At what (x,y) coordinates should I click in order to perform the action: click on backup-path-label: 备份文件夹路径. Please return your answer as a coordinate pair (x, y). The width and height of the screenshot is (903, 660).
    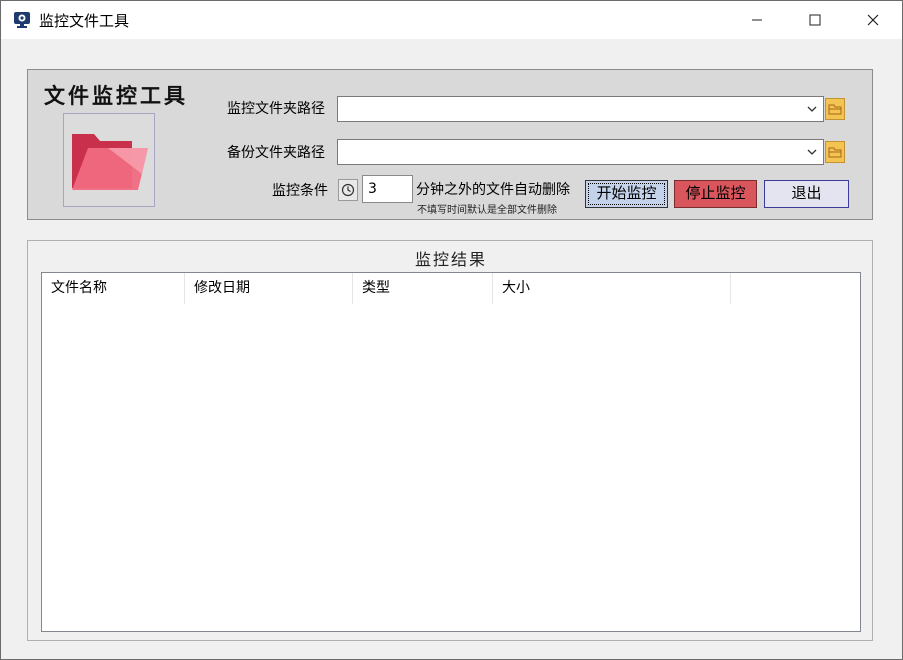
    Looking at the image, I should click on (276, 153).